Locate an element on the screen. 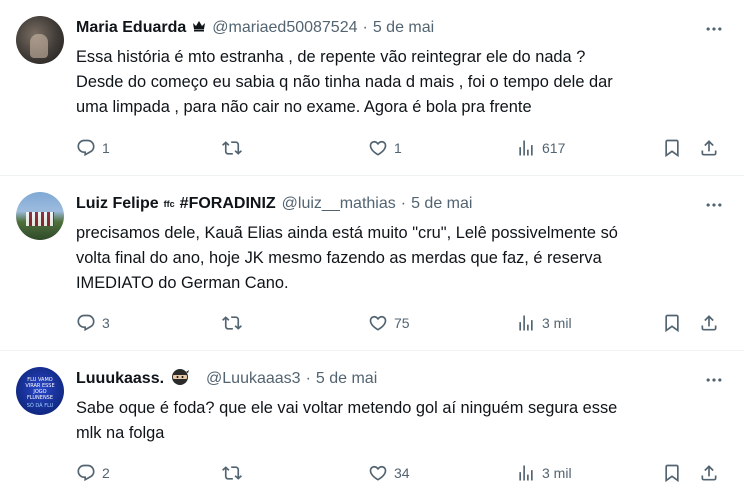 The width and height of the screenshot is (744, 499). like-count: 75 is located at coordinates (402, 323).